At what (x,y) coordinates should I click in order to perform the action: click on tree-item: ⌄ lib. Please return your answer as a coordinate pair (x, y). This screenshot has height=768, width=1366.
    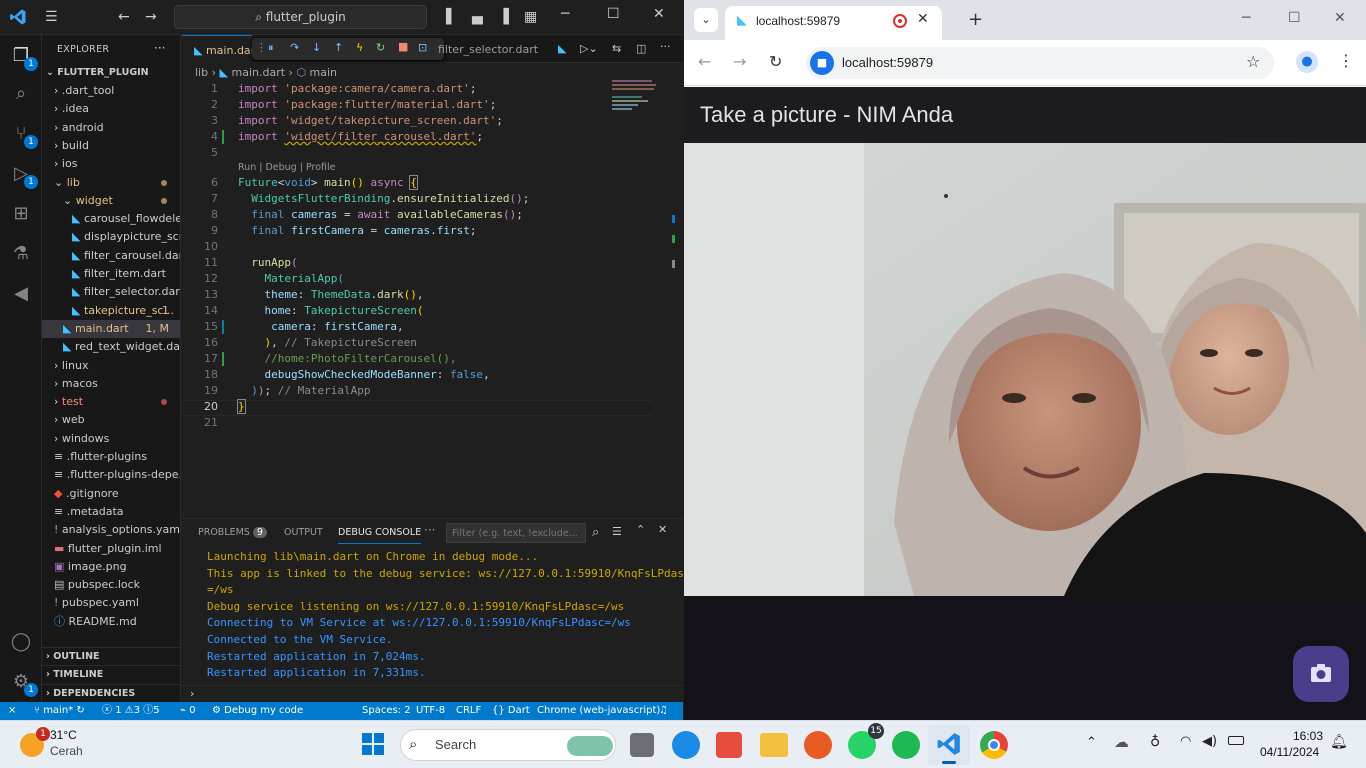
    Looking at the image, I should click on (111, 183).